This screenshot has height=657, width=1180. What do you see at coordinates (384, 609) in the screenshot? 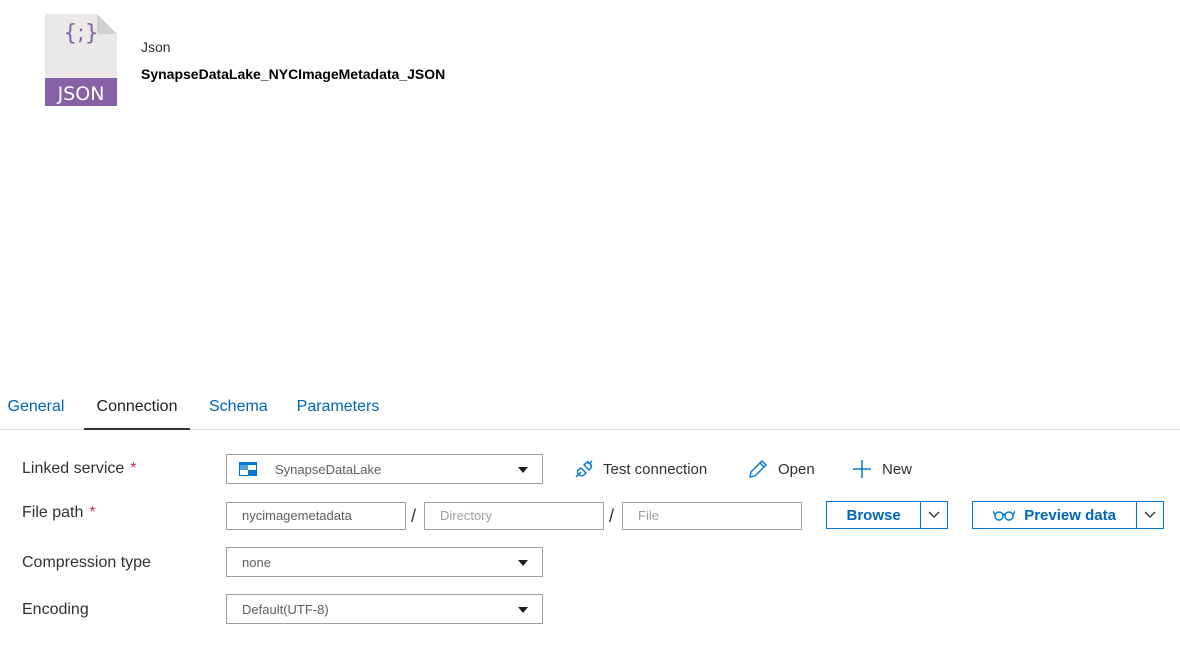
I see `encoding-select: Default(UTF-8)` at bounding box center [384, 609].